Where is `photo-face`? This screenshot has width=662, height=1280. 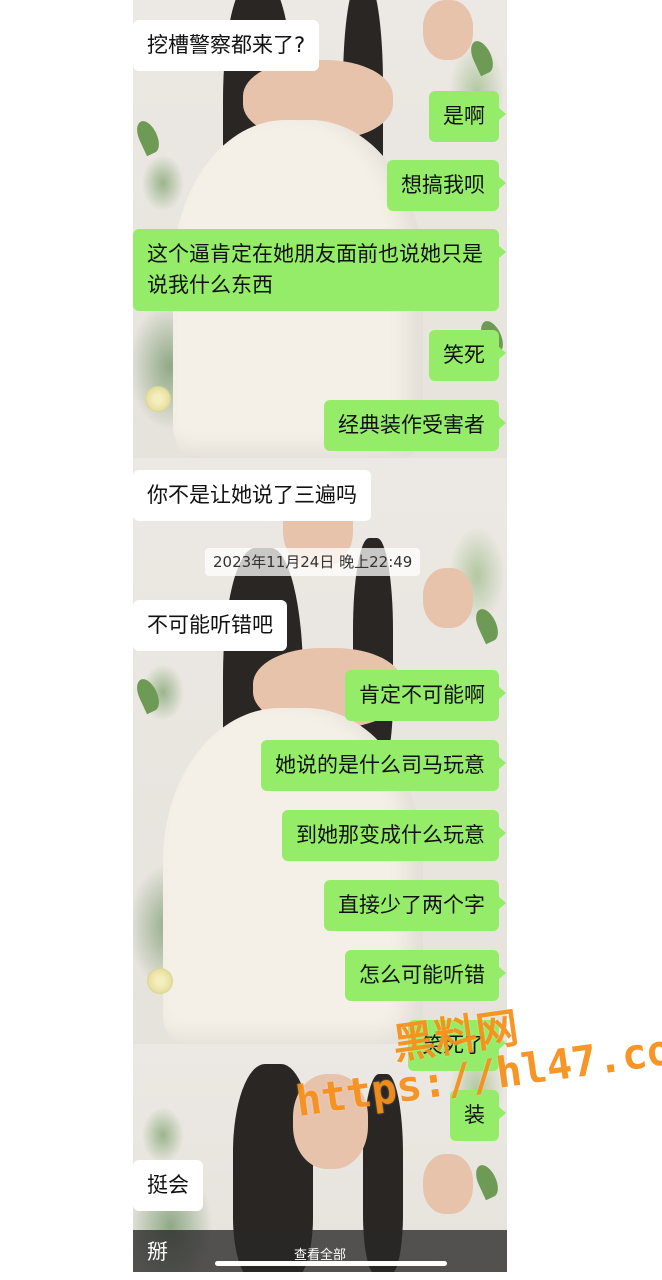 photo-face is located at coordinates (330, 1121).